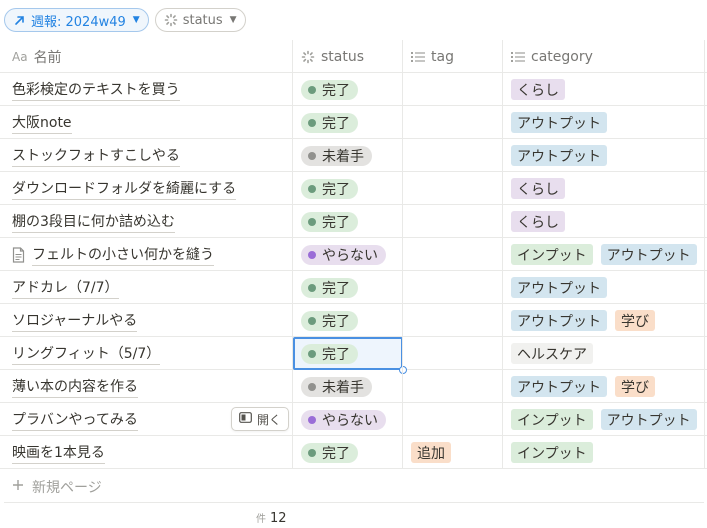  What do you see at coordinates (42, 123) in the screenshot?
I see `row-title: 大阪note` at bounding box center [42, 123].